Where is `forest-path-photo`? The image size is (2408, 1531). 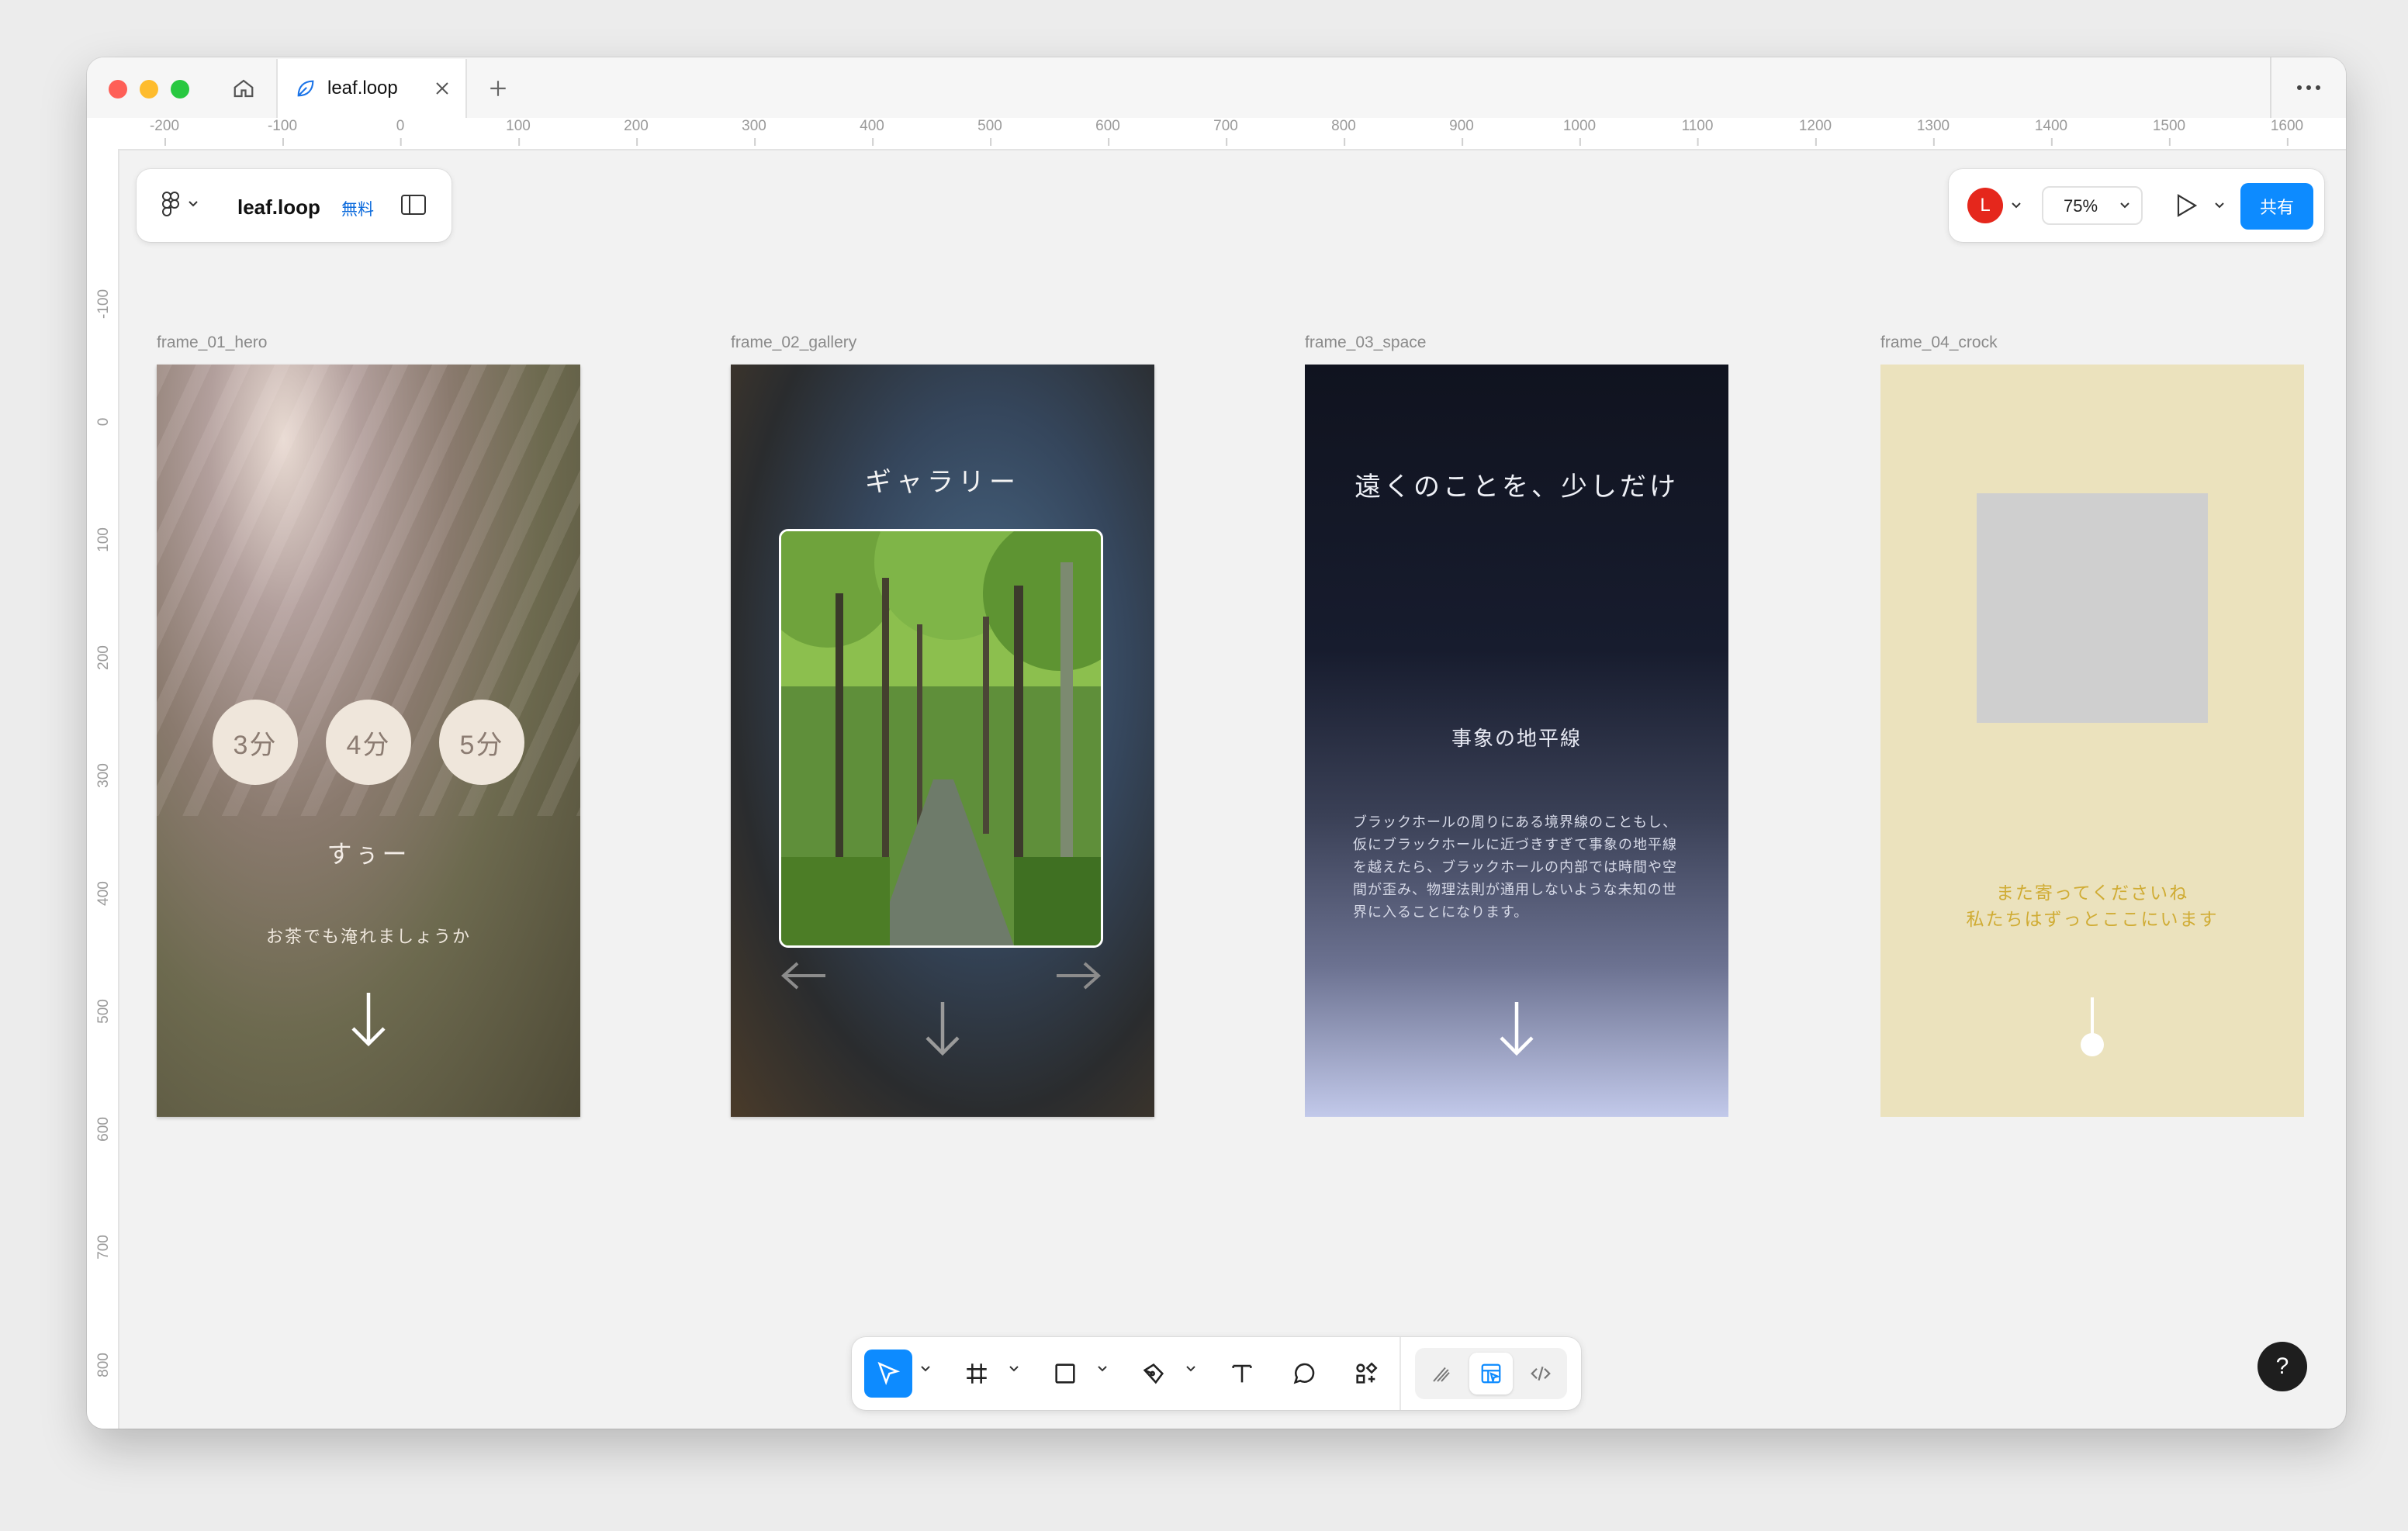 forest-path-photo is located at coordinates (941, 738).